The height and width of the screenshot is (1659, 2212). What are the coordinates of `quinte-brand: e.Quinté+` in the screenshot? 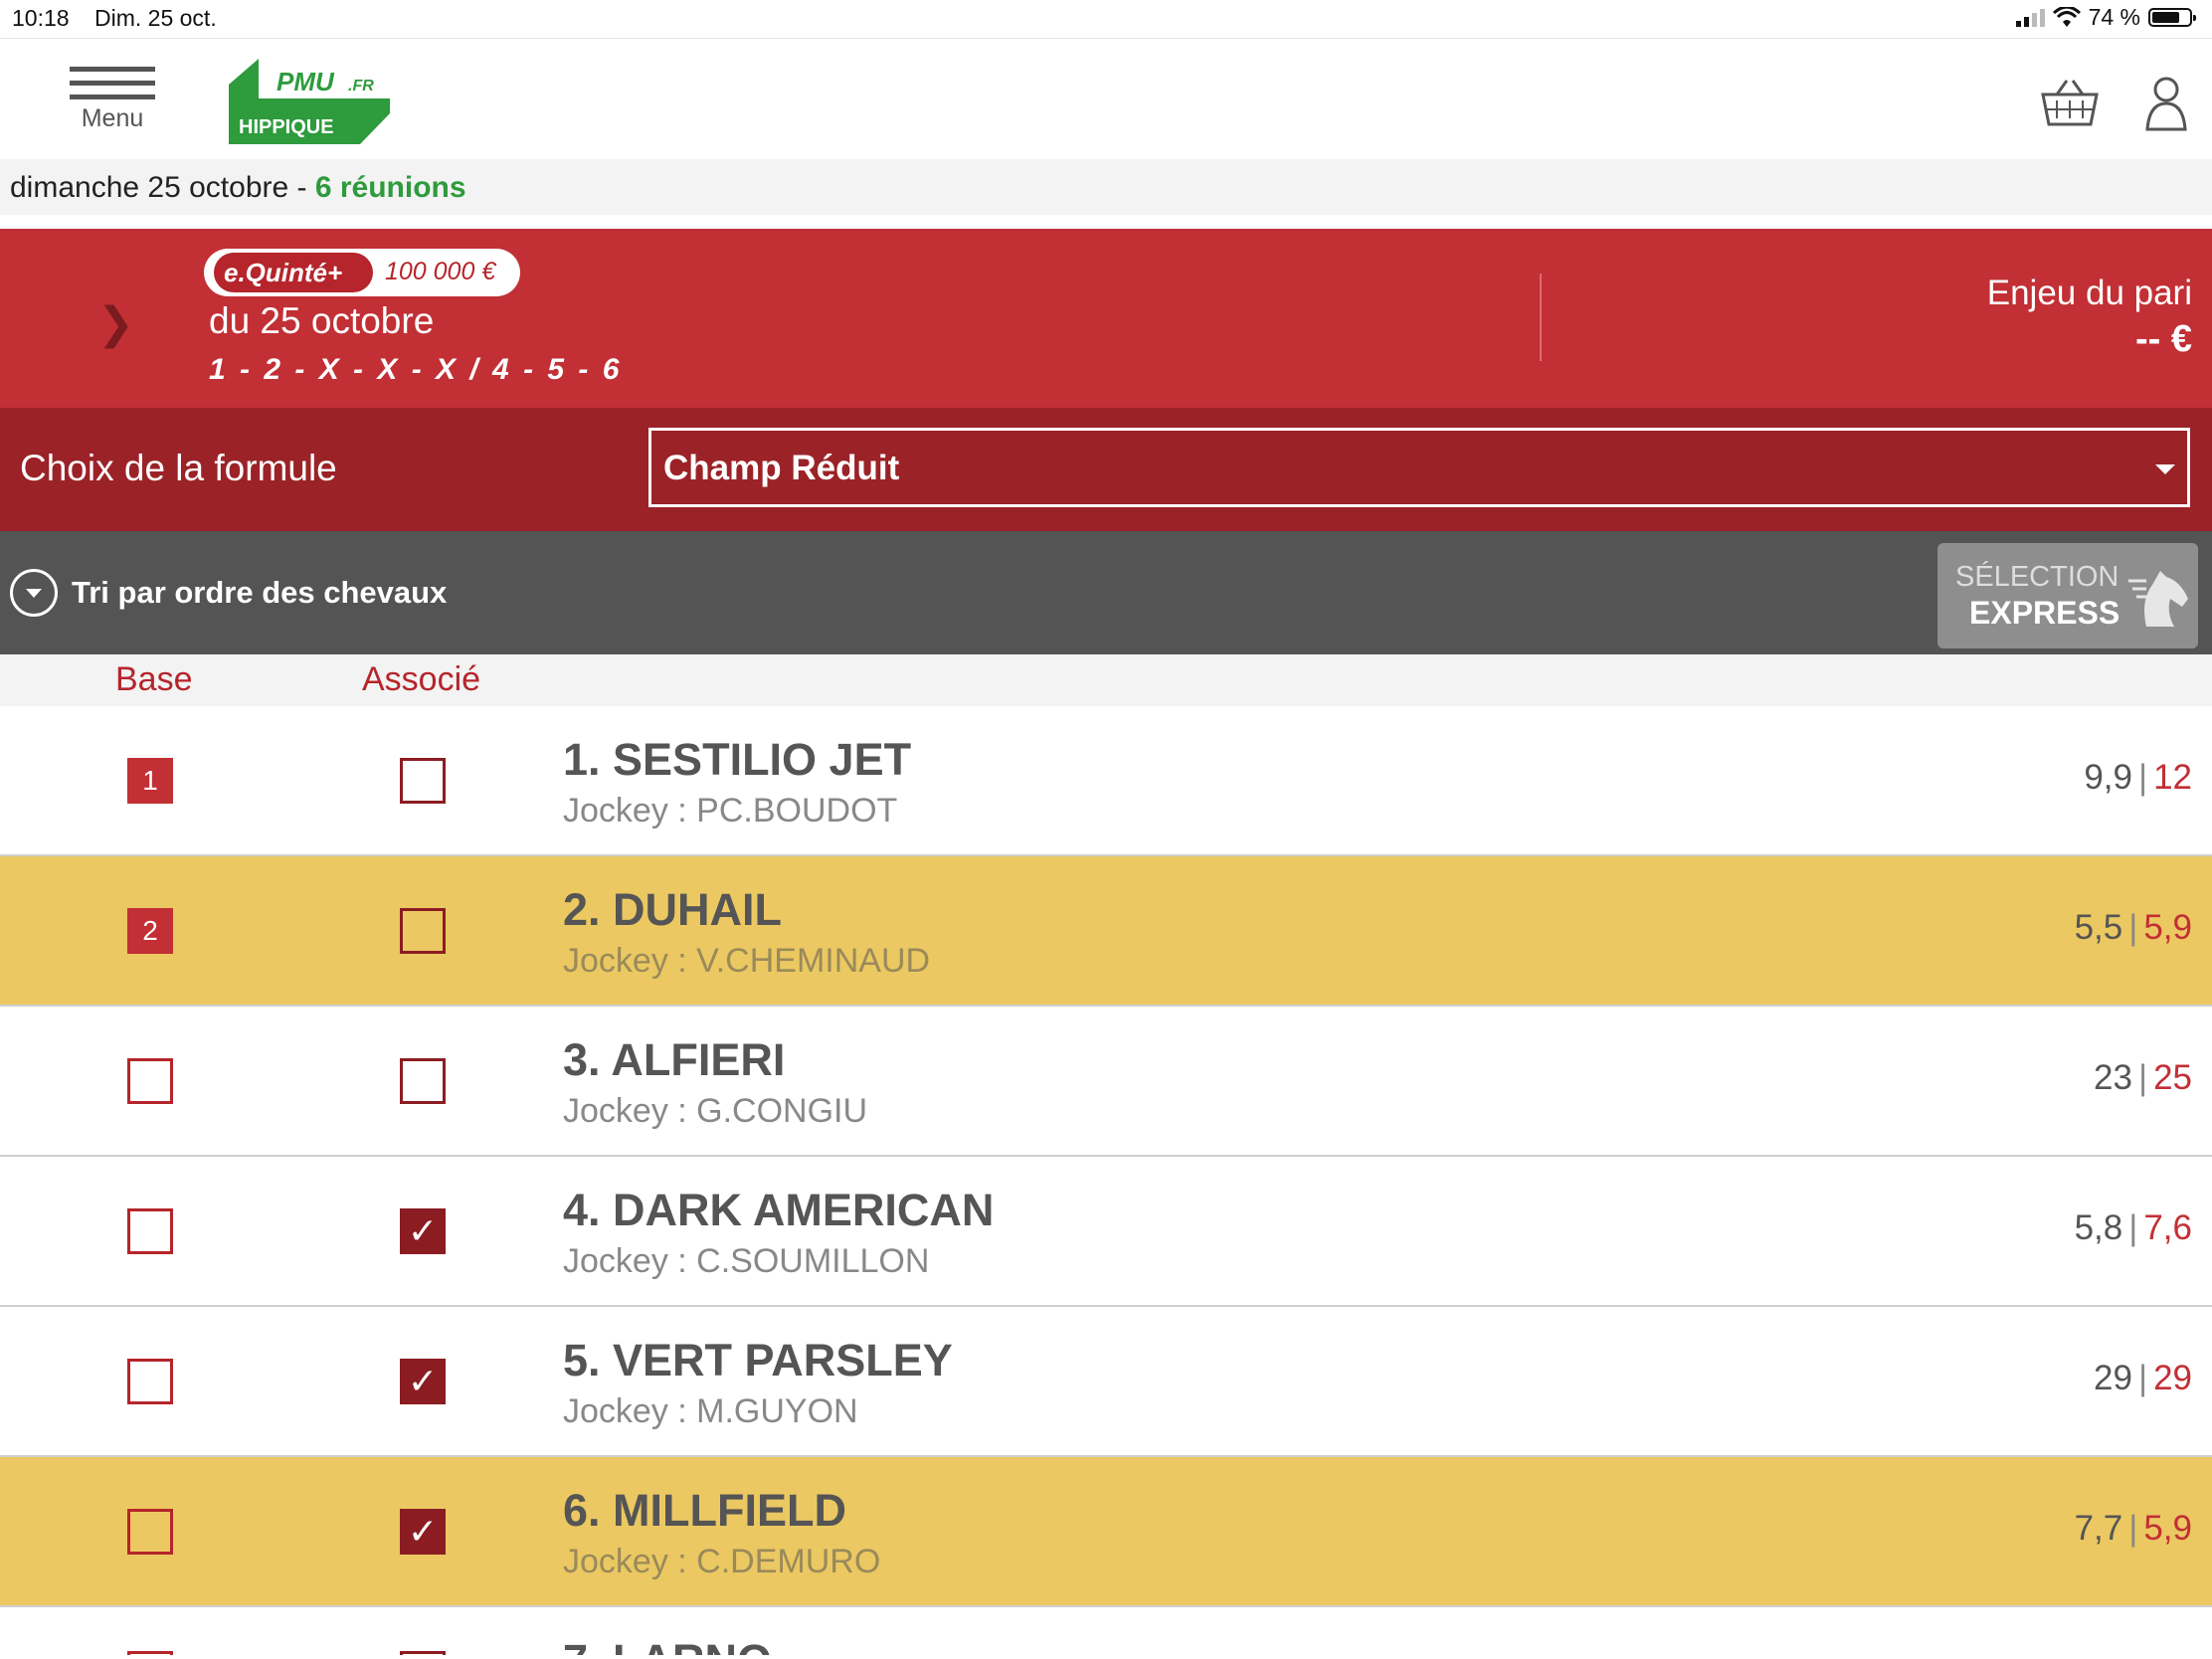 It's located at (293, 272).